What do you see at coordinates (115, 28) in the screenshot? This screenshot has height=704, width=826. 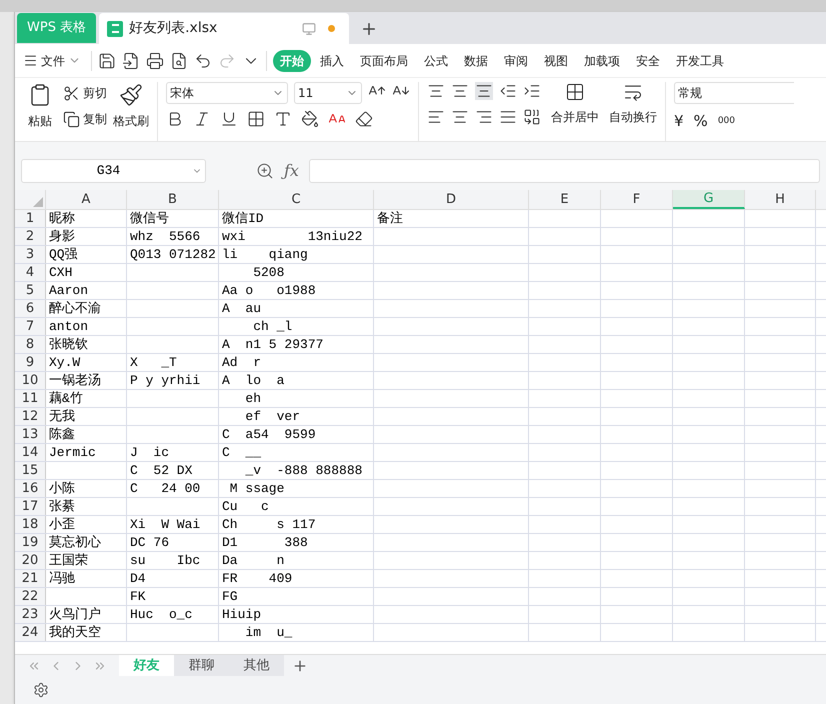 I see `spreadsheet-icon` at bounding box center [115, 28].